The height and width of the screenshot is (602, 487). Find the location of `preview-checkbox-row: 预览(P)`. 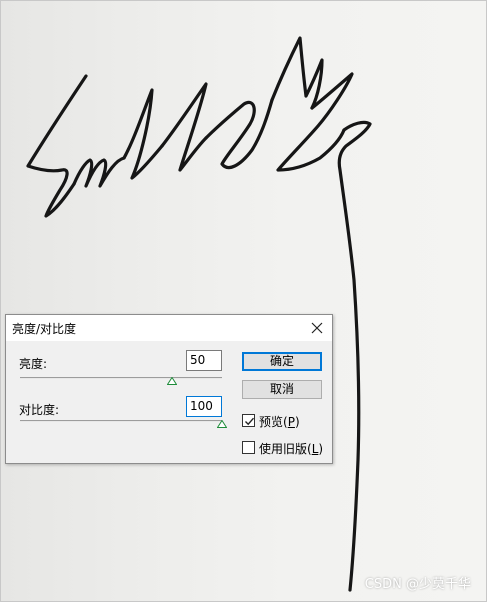

preview-checkbox-row: 预览(P) is located at coordinates (282, 421).